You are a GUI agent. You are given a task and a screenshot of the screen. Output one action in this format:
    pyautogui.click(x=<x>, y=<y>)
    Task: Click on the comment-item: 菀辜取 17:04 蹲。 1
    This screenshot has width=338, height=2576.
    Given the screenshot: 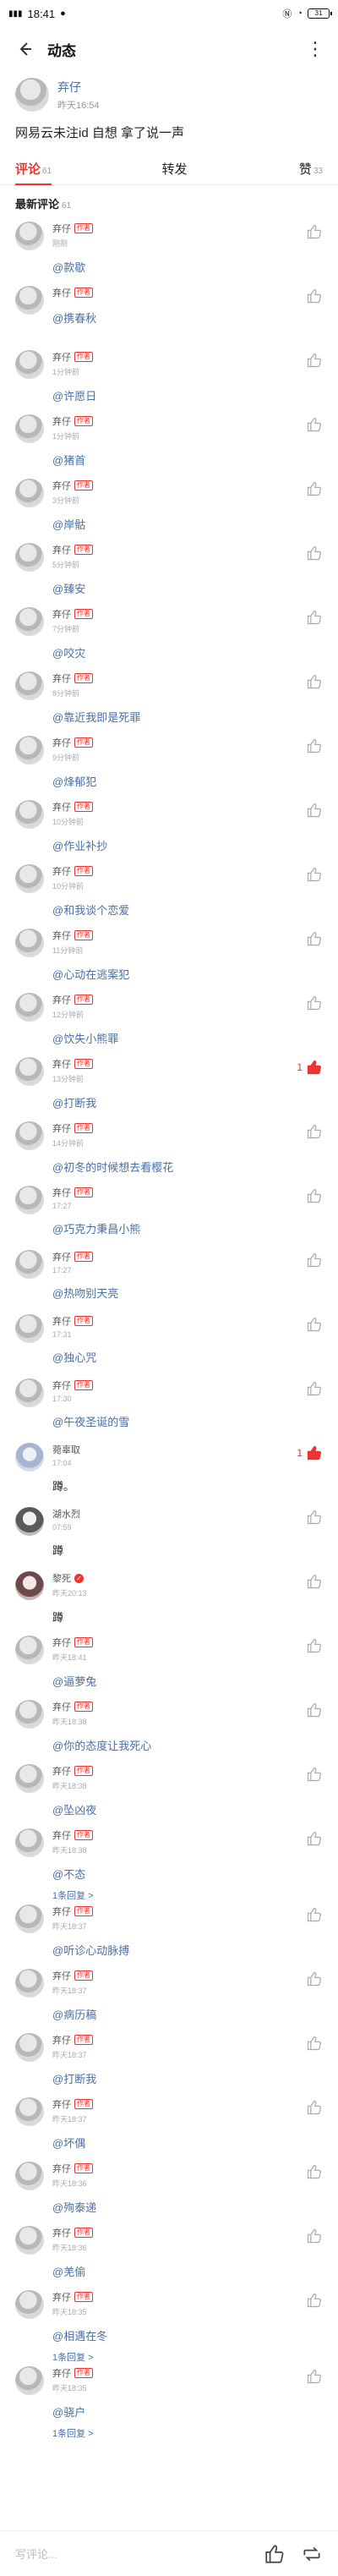 What is the action you would take?
    pyautogui.click(x=169, y=1470)
    